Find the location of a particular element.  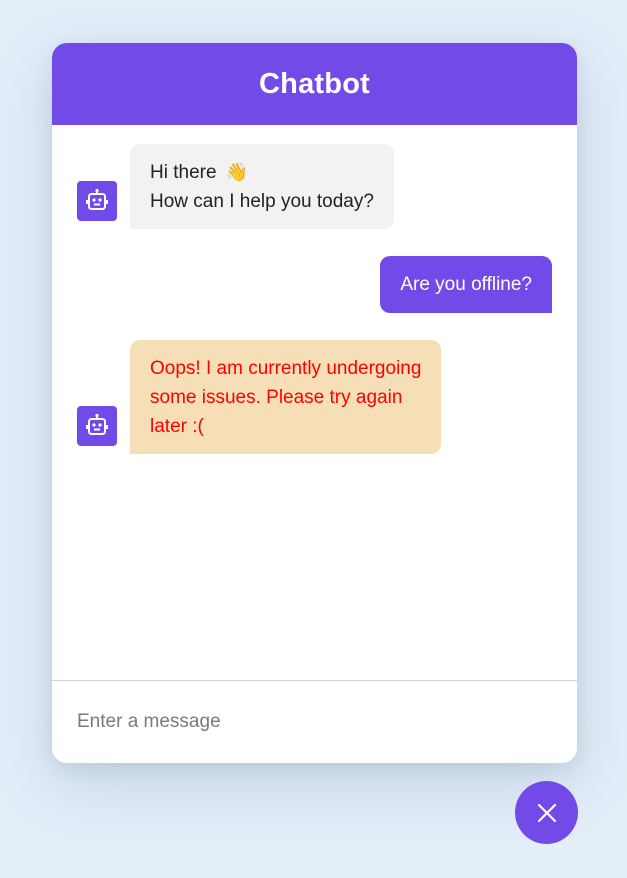

chat-header: Chatbot is located at coordinates (314, 84).